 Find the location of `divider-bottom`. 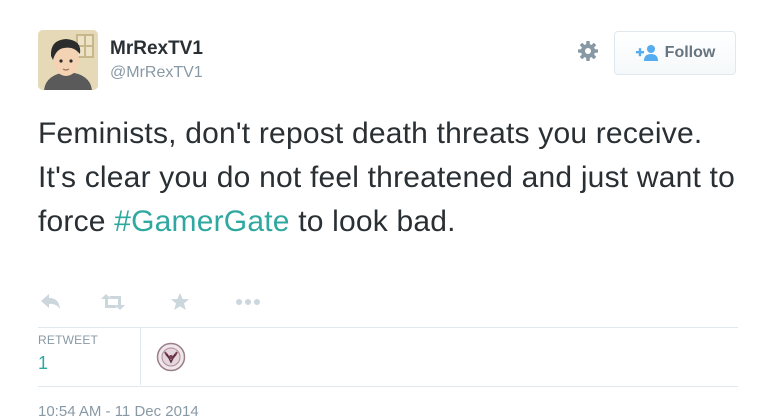

divider-bottom is located at coordinates (388, 386).